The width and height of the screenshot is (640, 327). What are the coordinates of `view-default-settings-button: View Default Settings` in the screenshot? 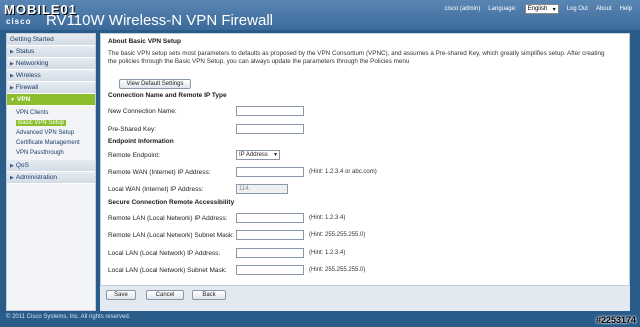 It's located at (155, 84).